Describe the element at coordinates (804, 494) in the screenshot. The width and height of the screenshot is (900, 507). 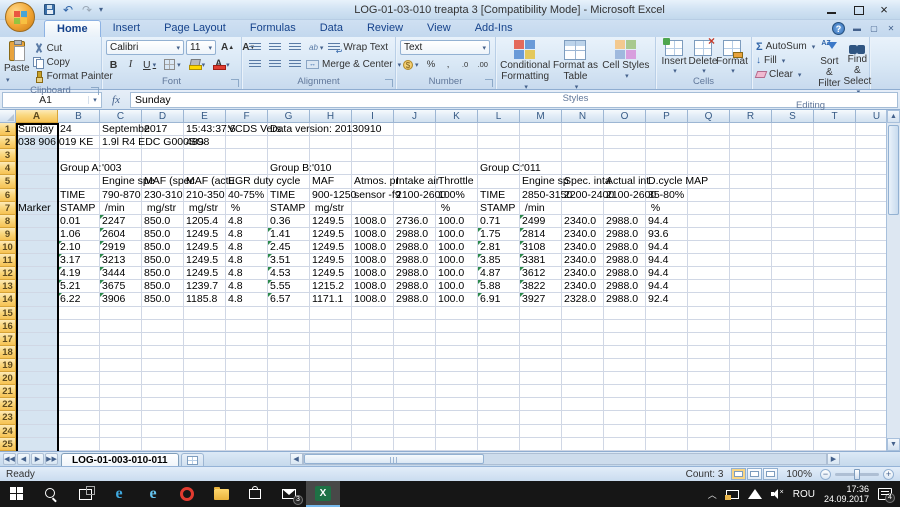
I see `language-indicator: ROU` at that location.